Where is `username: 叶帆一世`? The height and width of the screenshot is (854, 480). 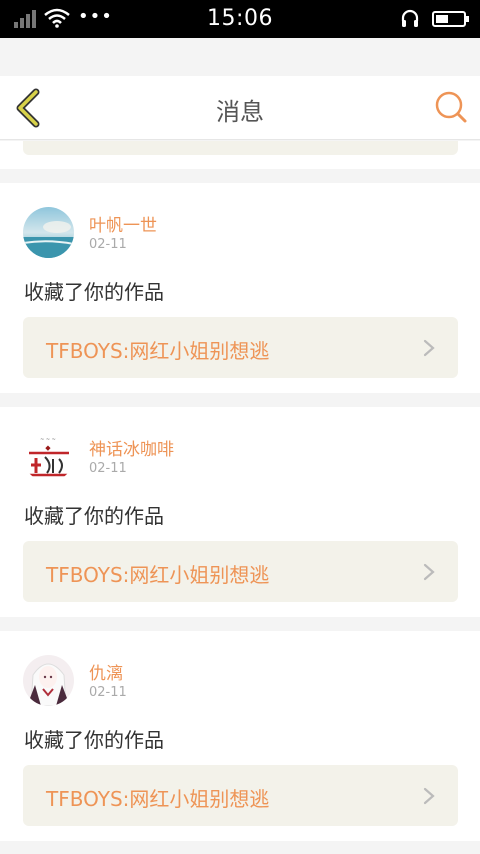
username: 叶帆一世 is located at coordinates (123, 223).